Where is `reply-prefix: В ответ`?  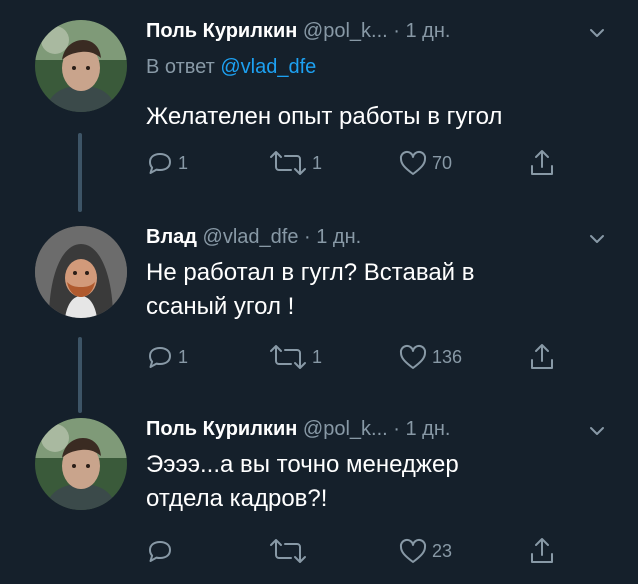
reply-prefix: В ответ is located at coordinates (183, 67).